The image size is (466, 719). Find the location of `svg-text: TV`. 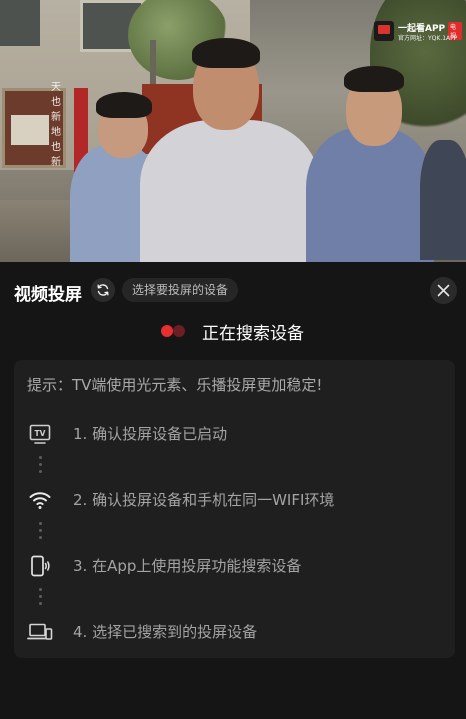

svg-text: TV is located at coordinates (40, 433).